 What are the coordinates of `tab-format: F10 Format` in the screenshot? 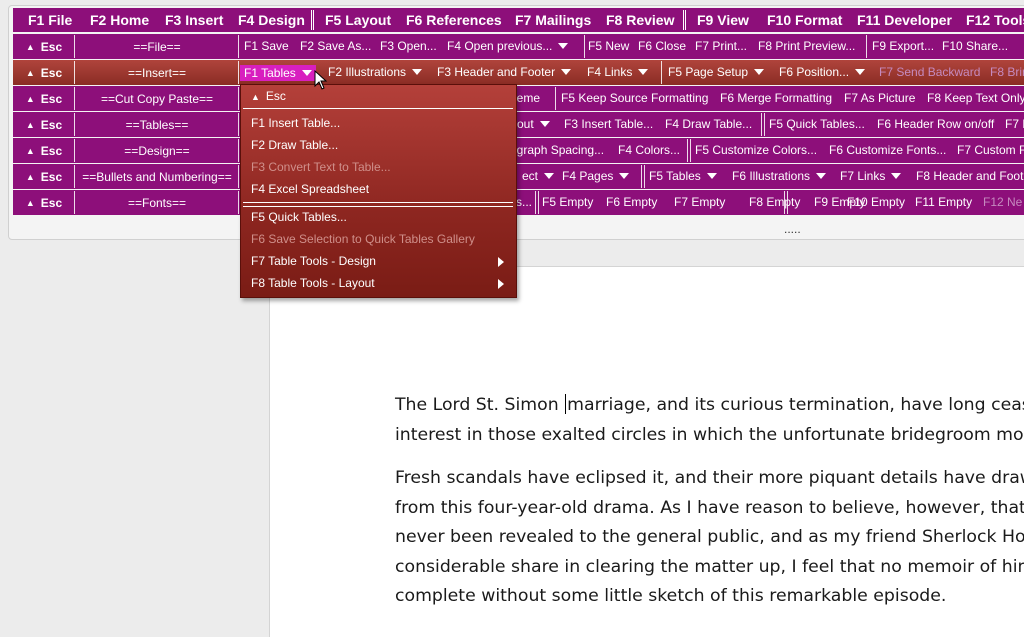 It's located at (804, 20).